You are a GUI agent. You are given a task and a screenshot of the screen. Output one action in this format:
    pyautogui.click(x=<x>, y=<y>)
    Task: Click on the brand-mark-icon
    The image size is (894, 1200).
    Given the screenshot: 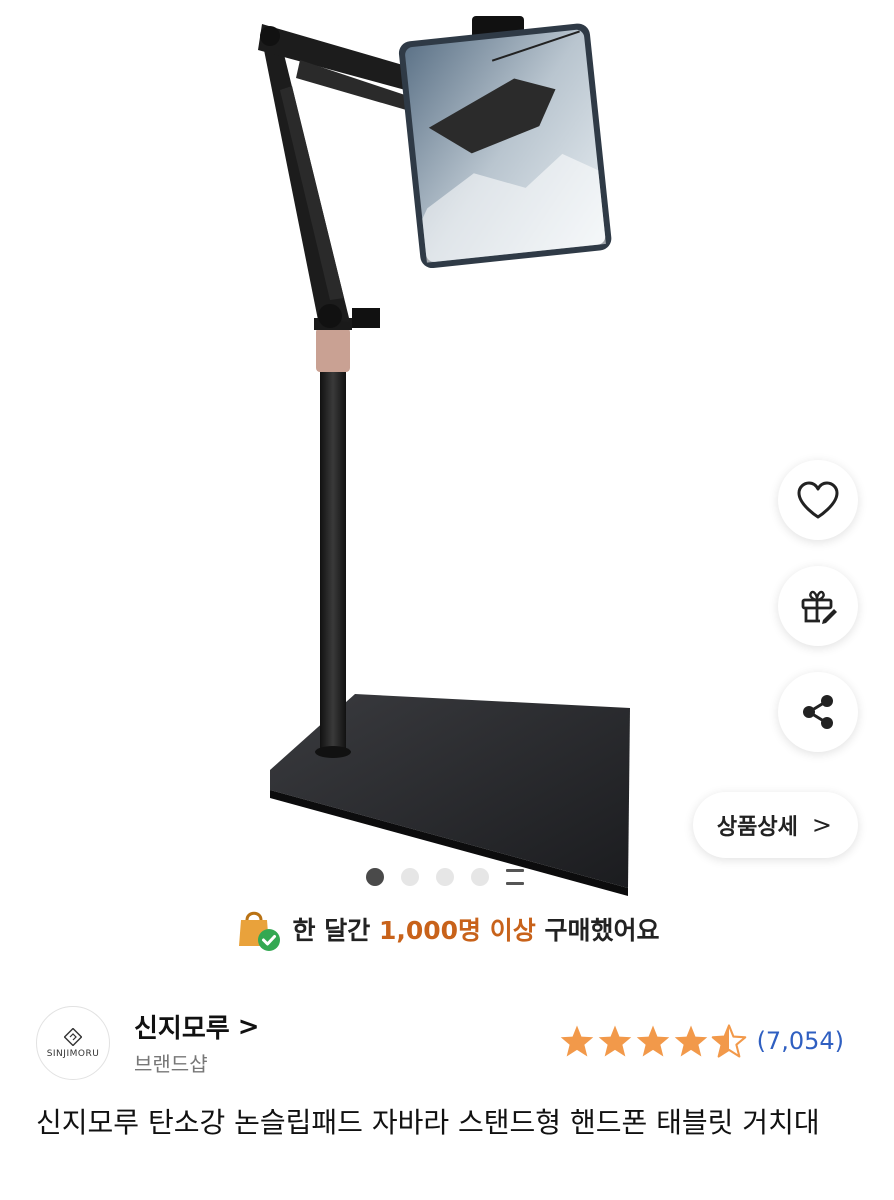 What is the action you would take?
    pyautogui.click(x=73, y=1036)
    